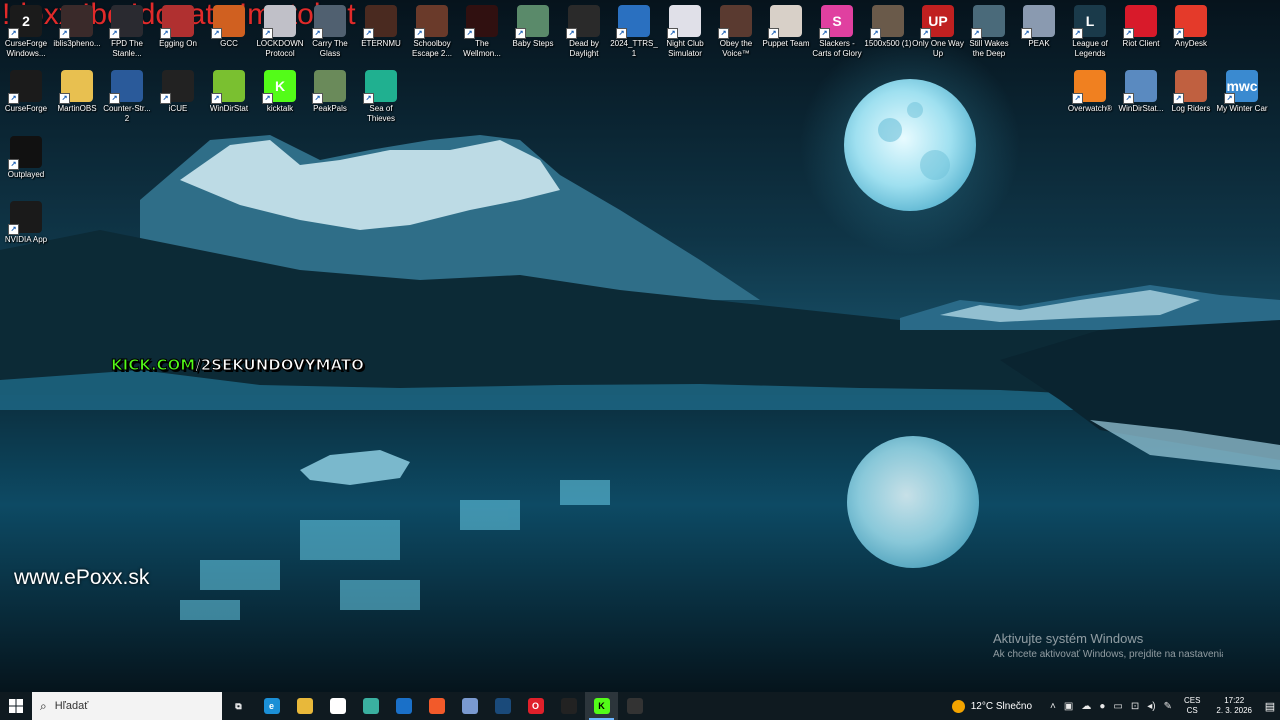 Image resolution: width=1280 pixels, height=720 pixels. I want to click on windirstat-icon: ↗, so click(228, 87).